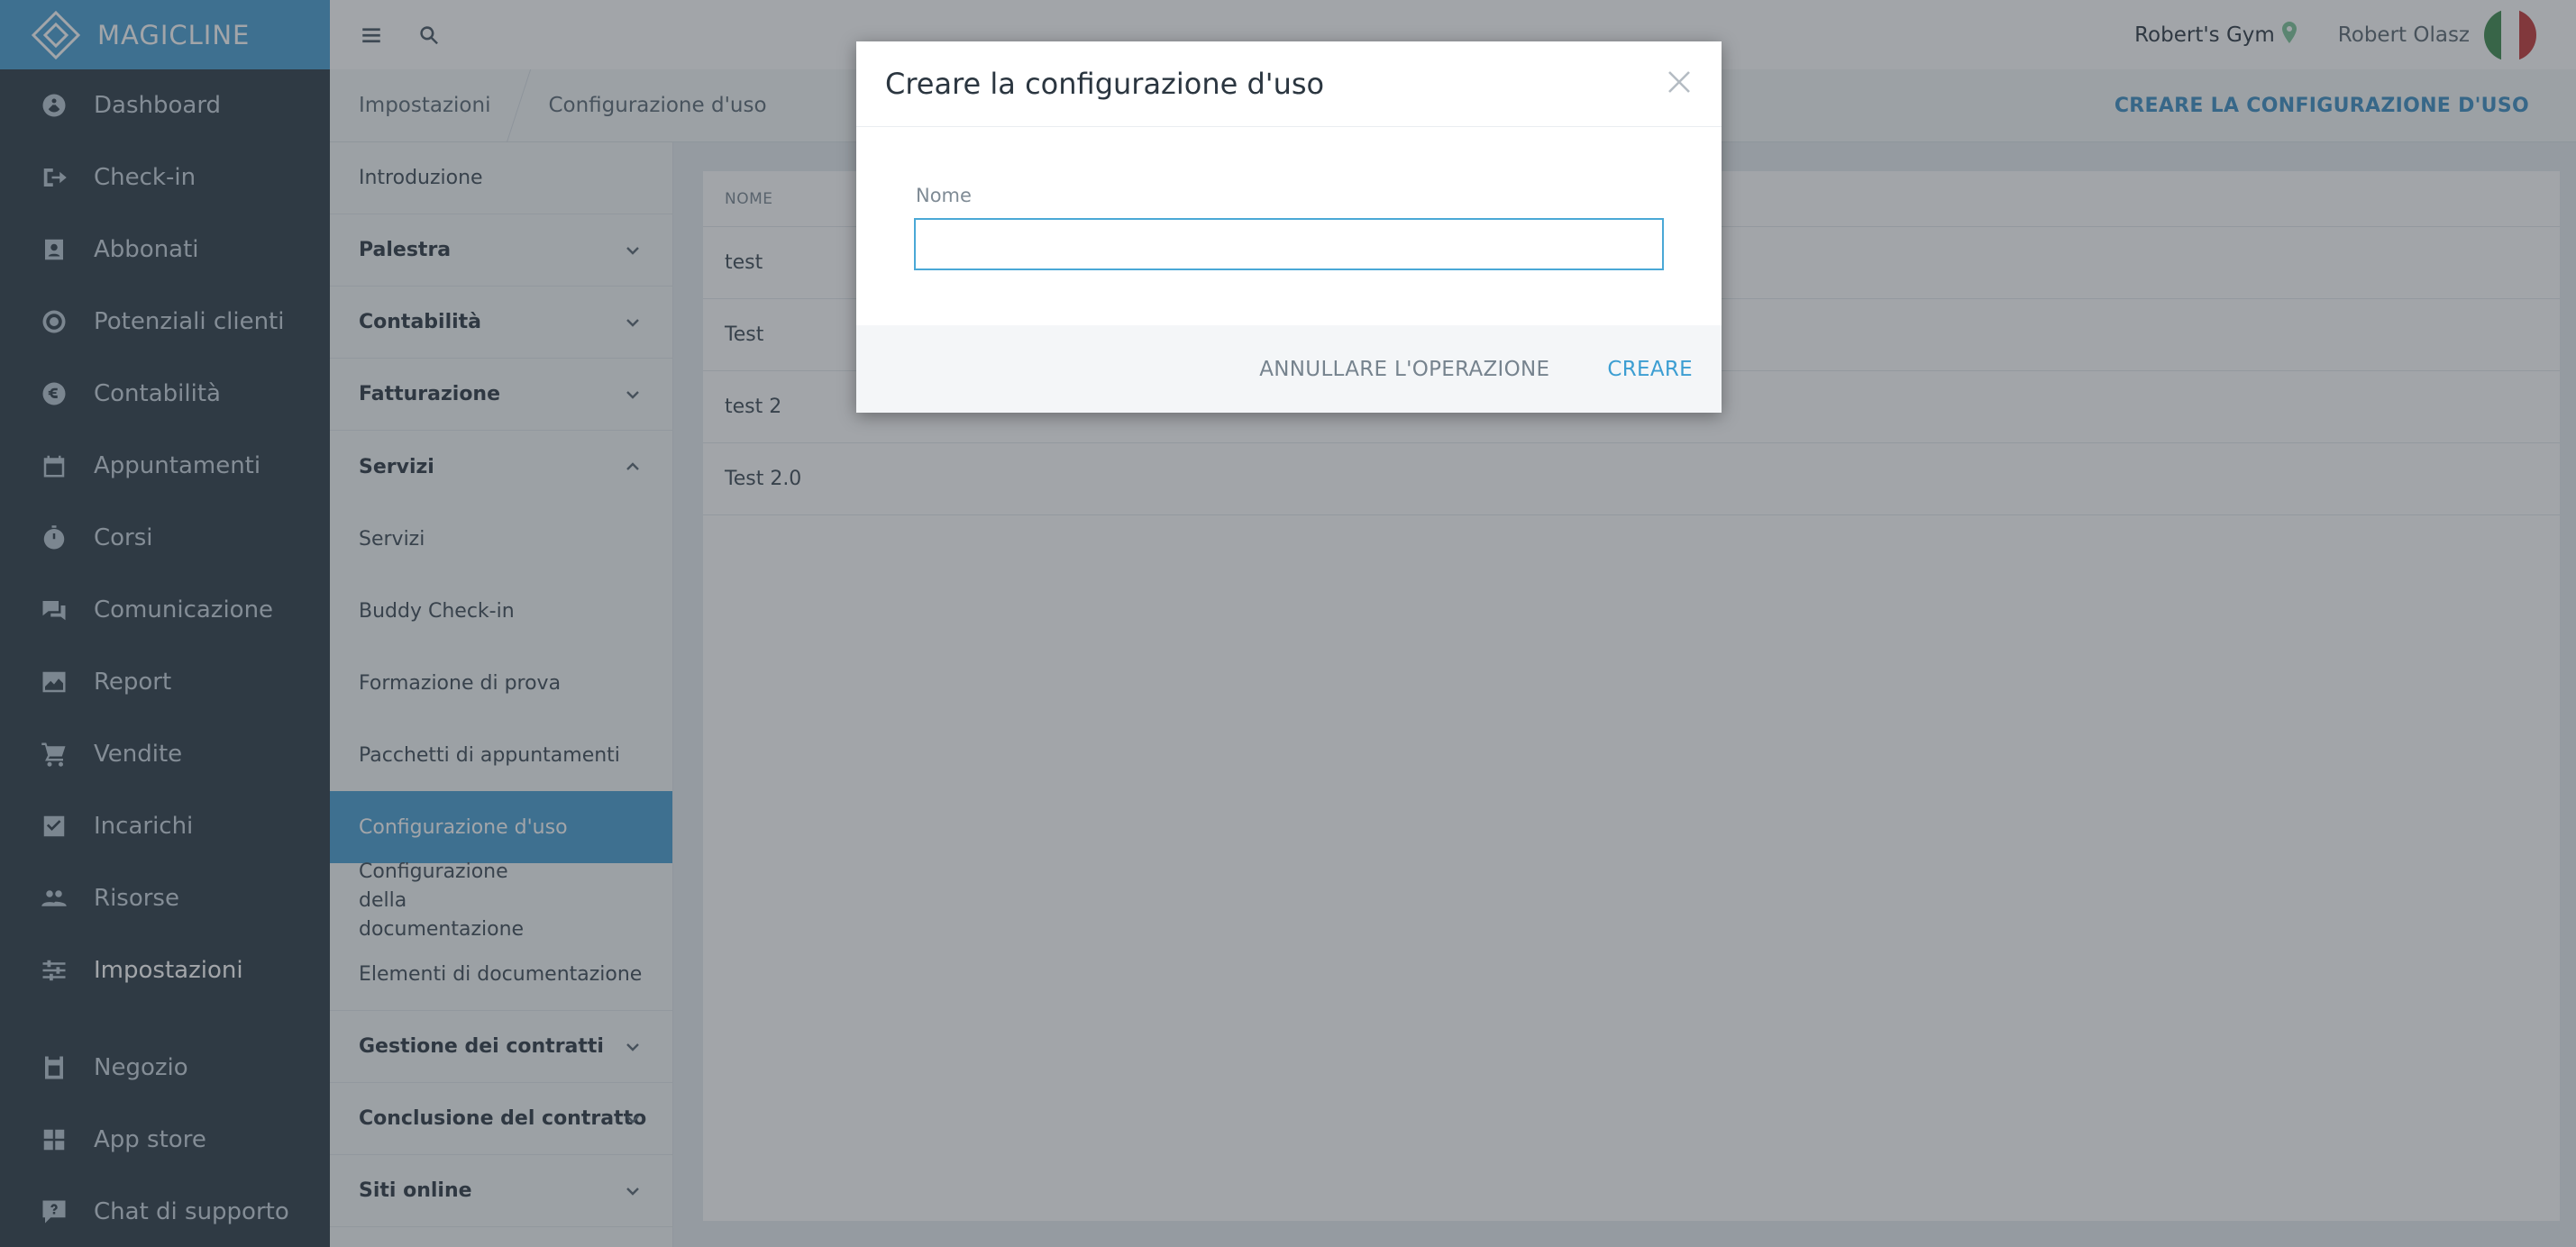 This screenshot has height=1247, width=2576. What do you see at coordinates (1289, 244) in the screenshot?
I see `name-input` at bounding box center [1289, 244].